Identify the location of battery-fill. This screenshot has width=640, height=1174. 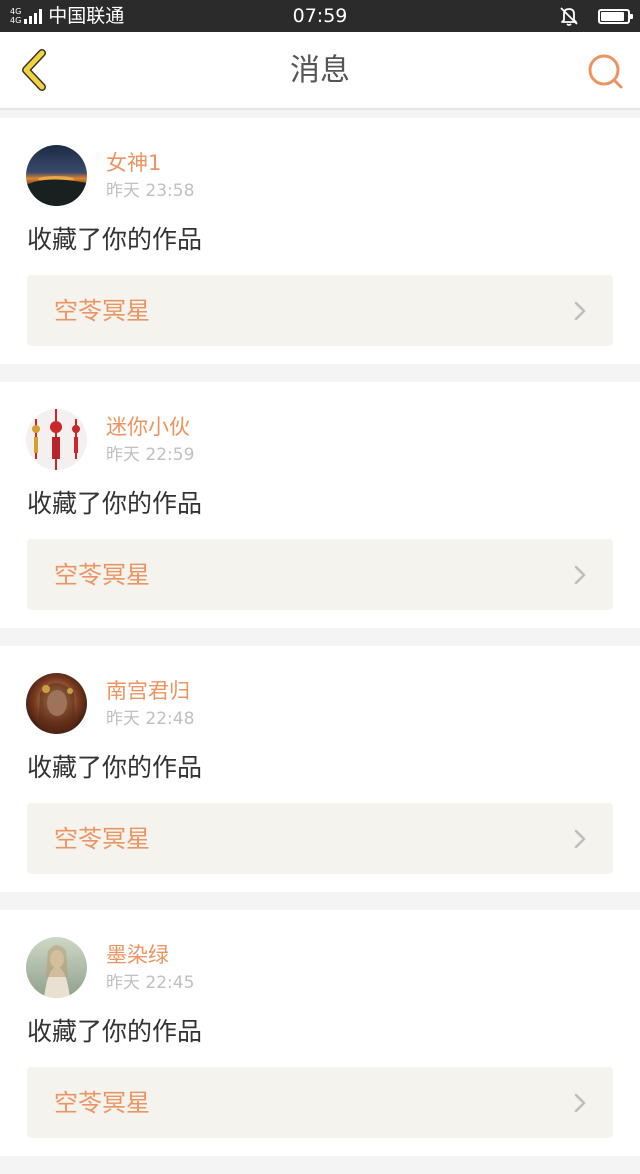
(612, 16).